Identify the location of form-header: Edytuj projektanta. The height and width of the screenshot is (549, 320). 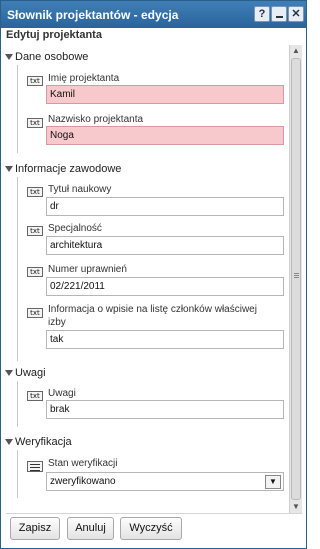
(54, 35).